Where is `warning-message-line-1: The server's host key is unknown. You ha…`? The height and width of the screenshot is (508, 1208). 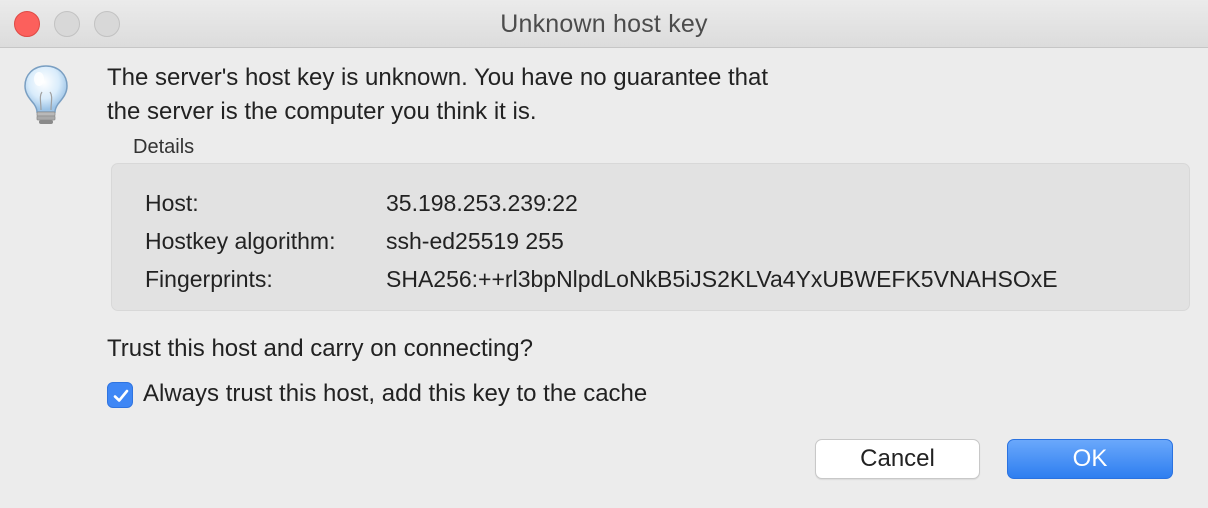 warning-message-line-1: The server's host key is unknown. You ha… is located at coordinates (438, 77).